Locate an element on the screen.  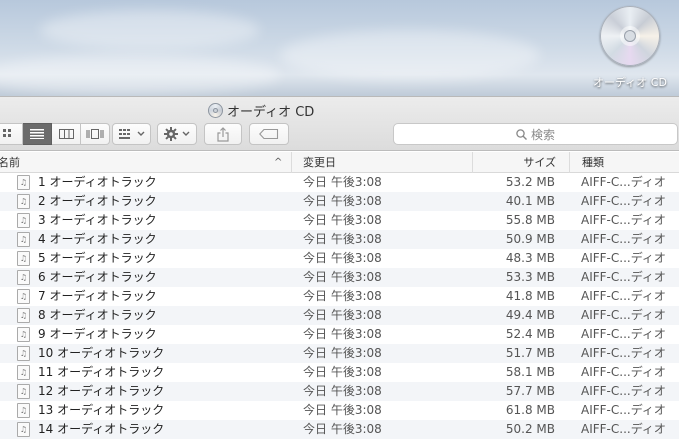
action-button is located at coordinates (177, 134).